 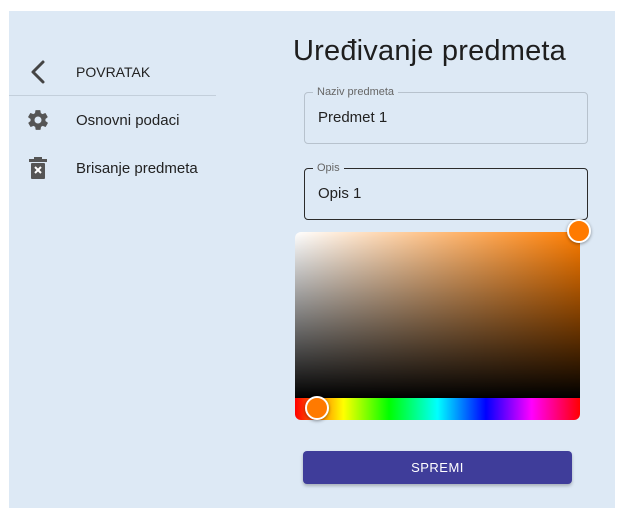 I want to click on name-input, so click(x=443, y=117).